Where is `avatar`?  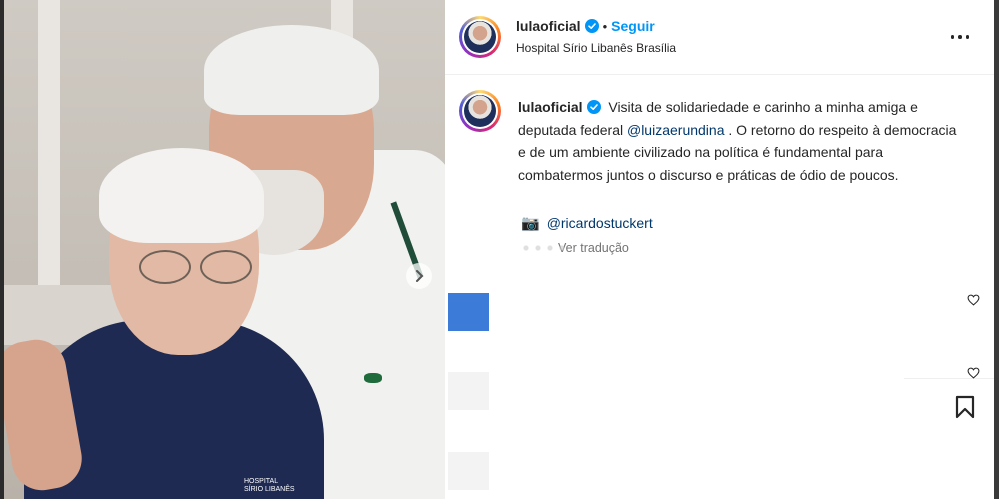 avatar is located at coordinates (480, 37).